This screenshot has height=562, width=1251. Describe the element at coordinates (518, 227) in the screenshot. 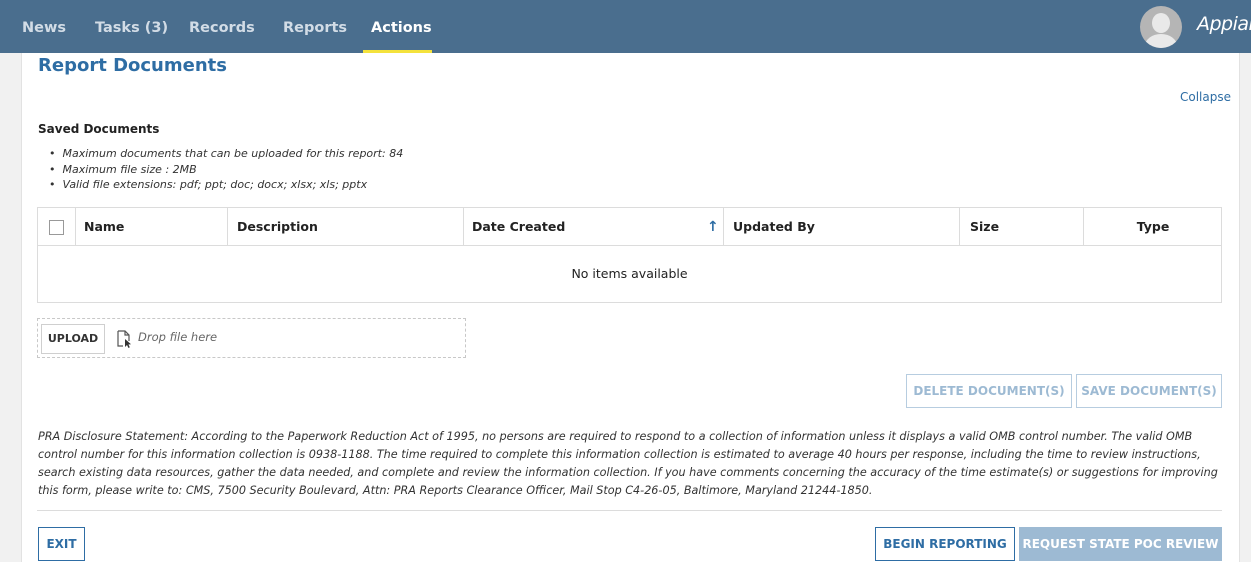

I see `column-header-date-created: Date Created` at that location.